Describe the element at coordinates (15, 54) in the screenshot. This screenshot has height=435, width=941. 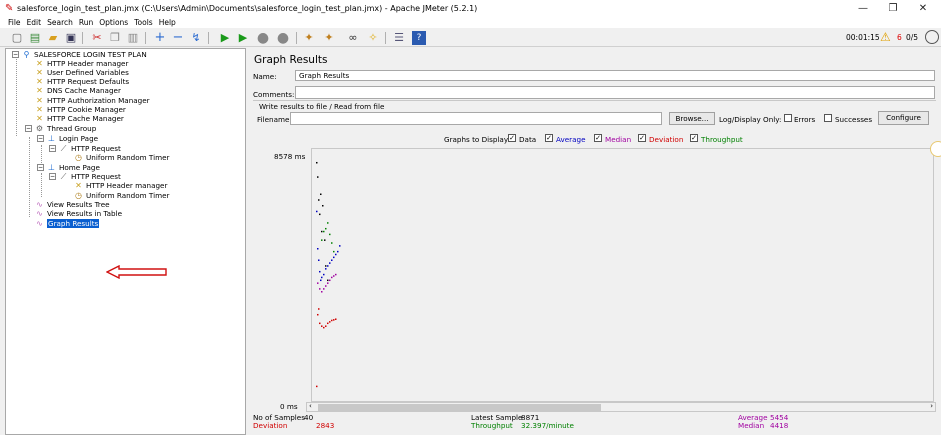
I see `collapse-root-toggle: −` at that location.